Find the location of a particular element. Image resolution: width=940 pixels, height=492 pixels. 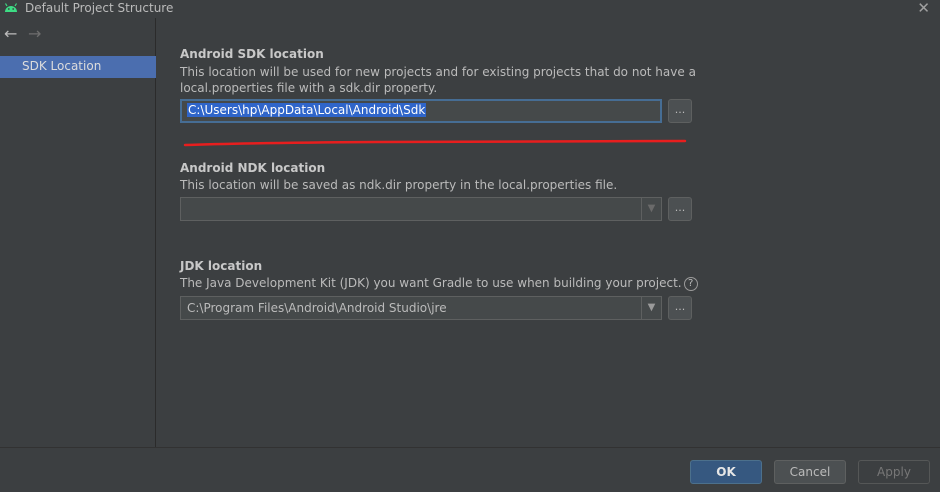

ok-button: OK is located at coordinates (726, 472).